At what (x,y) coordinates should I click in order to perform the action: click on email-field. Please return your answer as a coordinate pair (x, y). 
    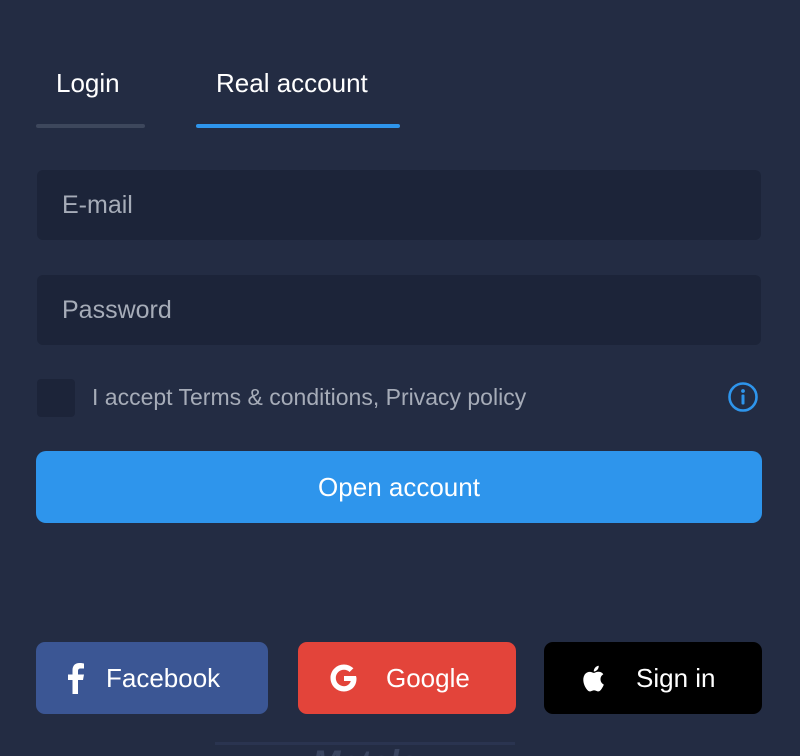
    Looking at the image, I should click on (399, 205).